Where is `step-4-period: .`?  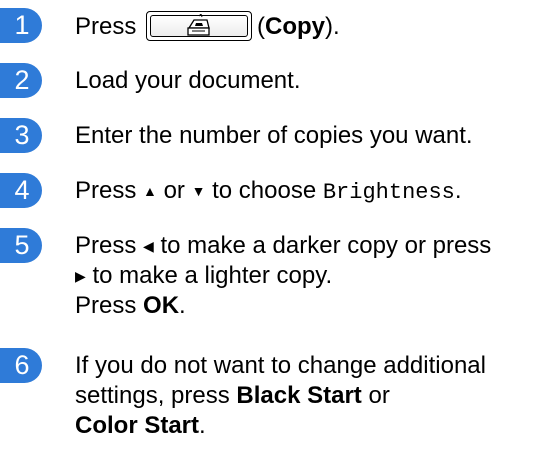
step-4-period: . is located at coordinates (458, 190).